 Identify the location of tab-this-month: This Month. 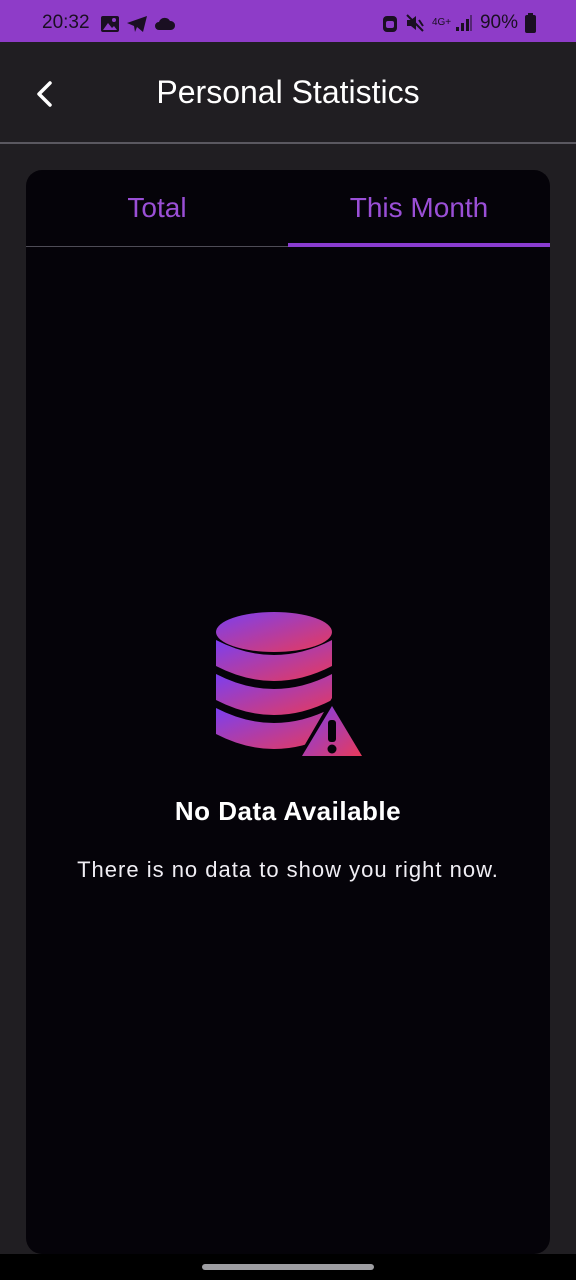
(419, 208).